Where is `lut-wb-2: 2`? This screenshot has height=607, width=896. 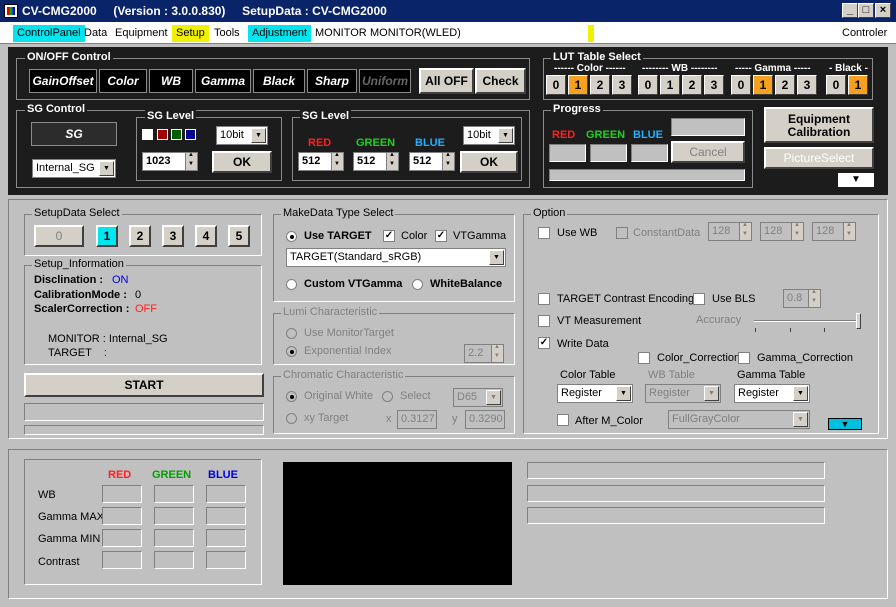
lut-wb-2: 2 is located at coordinates (692, 85).